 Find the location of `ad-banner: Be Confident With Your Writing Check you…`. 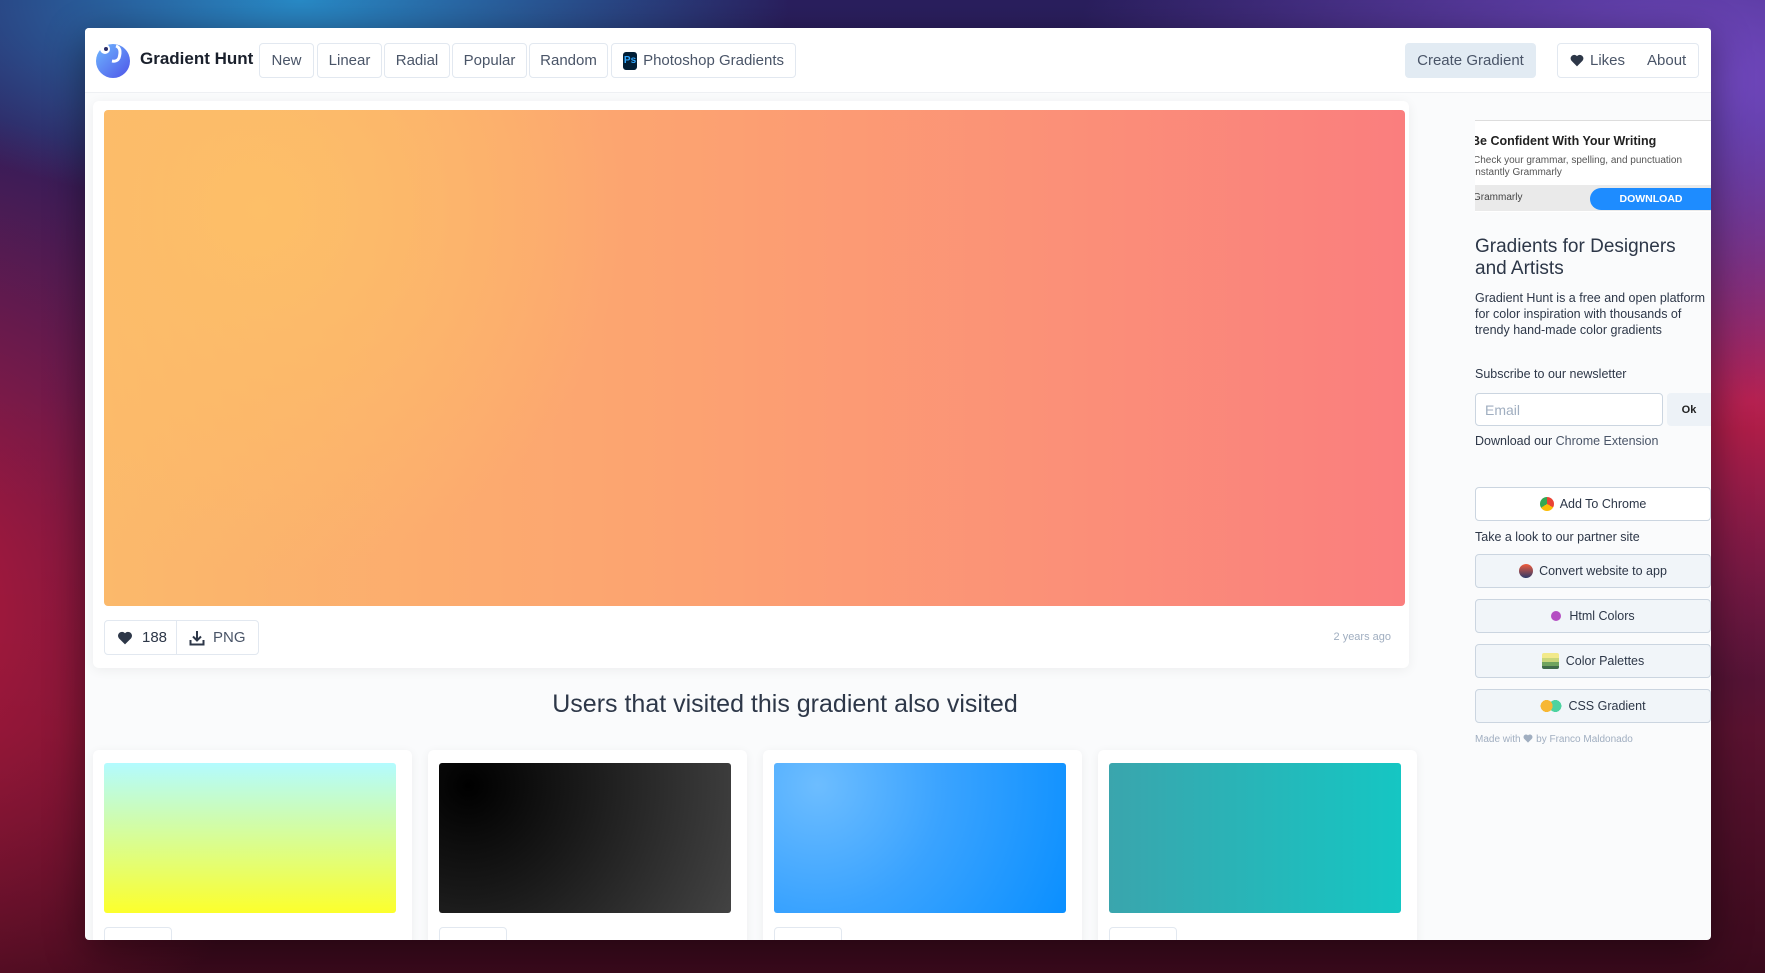

ad-banner: Be Confident With Your Writing Check you… is located at coordinates (1593, 166).